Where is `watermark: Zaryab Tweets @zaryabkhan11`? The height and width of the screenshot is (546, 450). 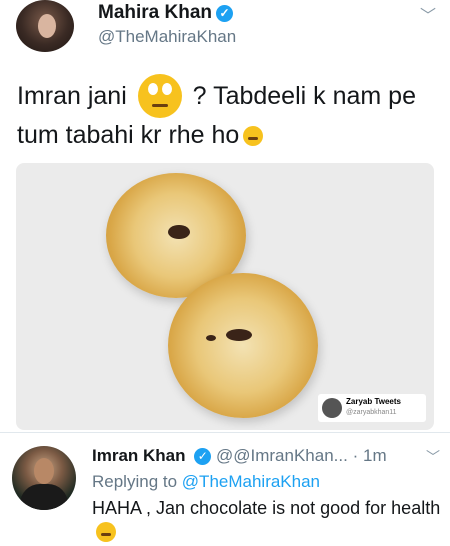
watermark: Zaryab Tweets @zaryabkhan11 is located at coordinates (372, 408).